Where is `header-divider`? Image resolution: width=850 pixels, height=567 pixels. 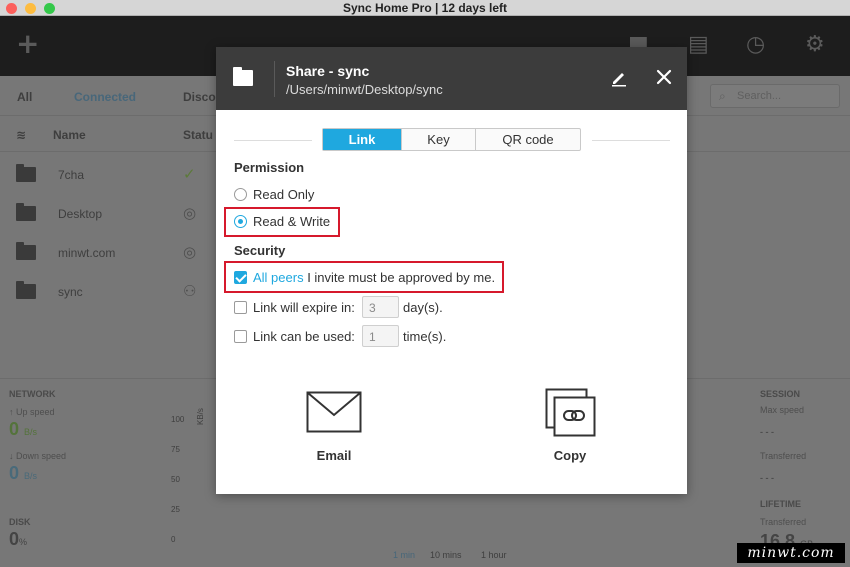
header-divider is located at coordinates (274, 79).